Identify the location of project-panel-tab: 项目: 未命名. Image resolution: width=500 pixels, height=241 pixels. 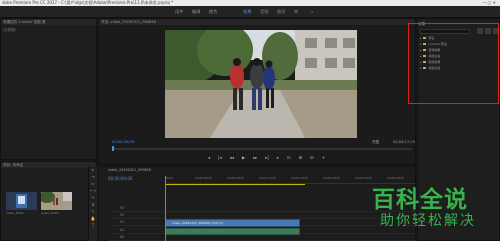
(48, 165).